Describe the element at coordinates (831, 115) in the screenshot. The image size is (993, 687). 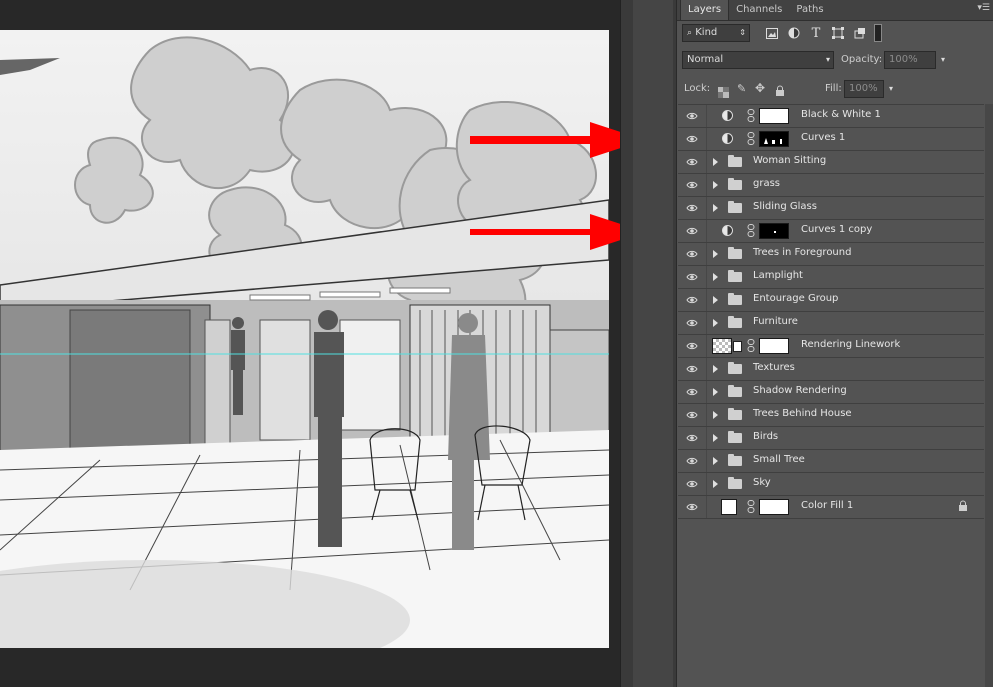
I see `layer-row: Black & White 1` at that location.